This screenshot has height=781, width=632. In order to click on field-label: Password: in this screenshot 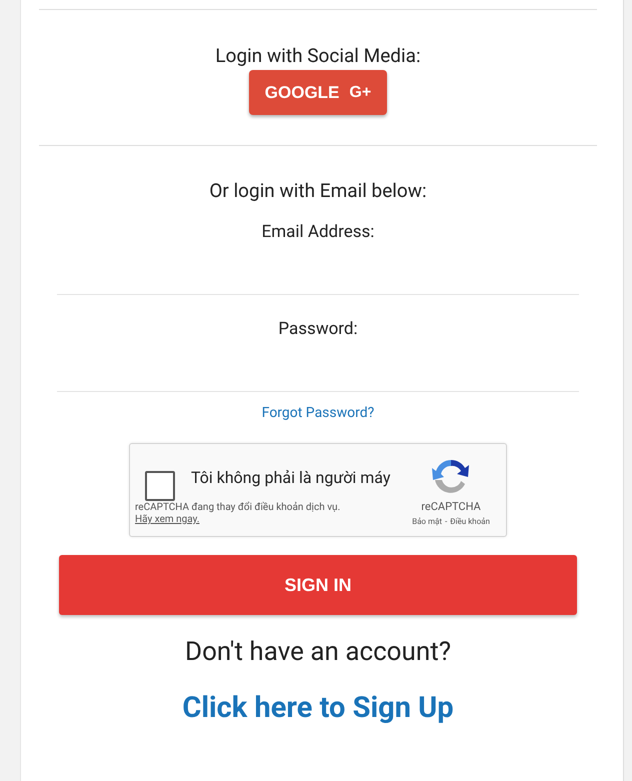, I will do `click(318, 329)`.